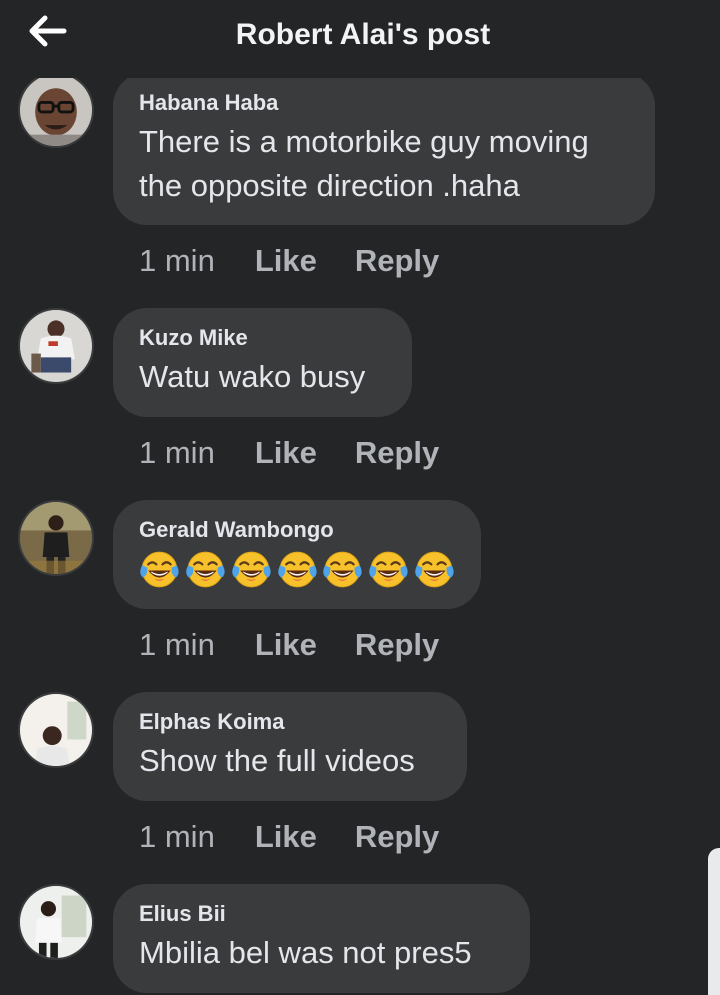 The width and height of the screenshot is (720, 995). What do you see at coordinates (252, 376) in the screenshot?
I see `comment-text: Watu wako busy` at bounding box center [252, 376].